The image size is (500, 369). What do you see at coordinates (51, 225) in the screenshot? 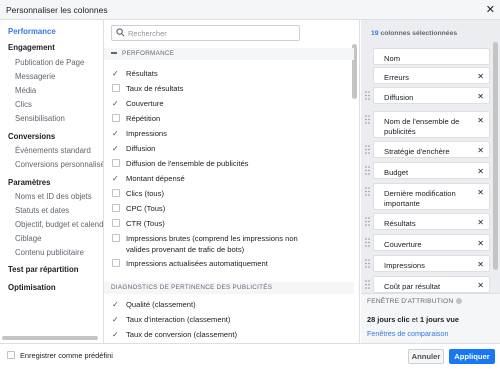
I see `sidebar-item: Objectif, budget et calendrier` at bounding box center [51, 225].